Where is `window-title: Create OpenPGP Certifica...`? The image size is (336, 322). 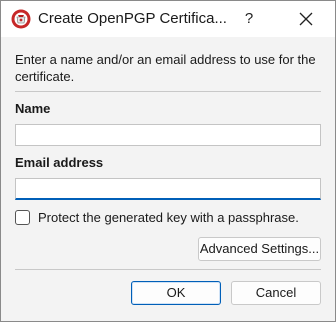 window-title: Create OpenPGP Certifica... is located at coordinates (132, 18).